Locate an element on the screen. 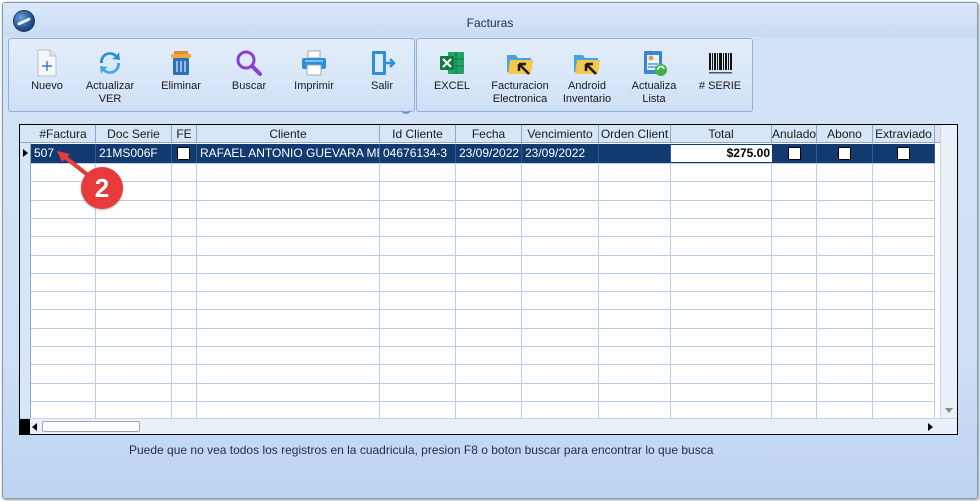  cell-abono is located at coordinates (845, 153).